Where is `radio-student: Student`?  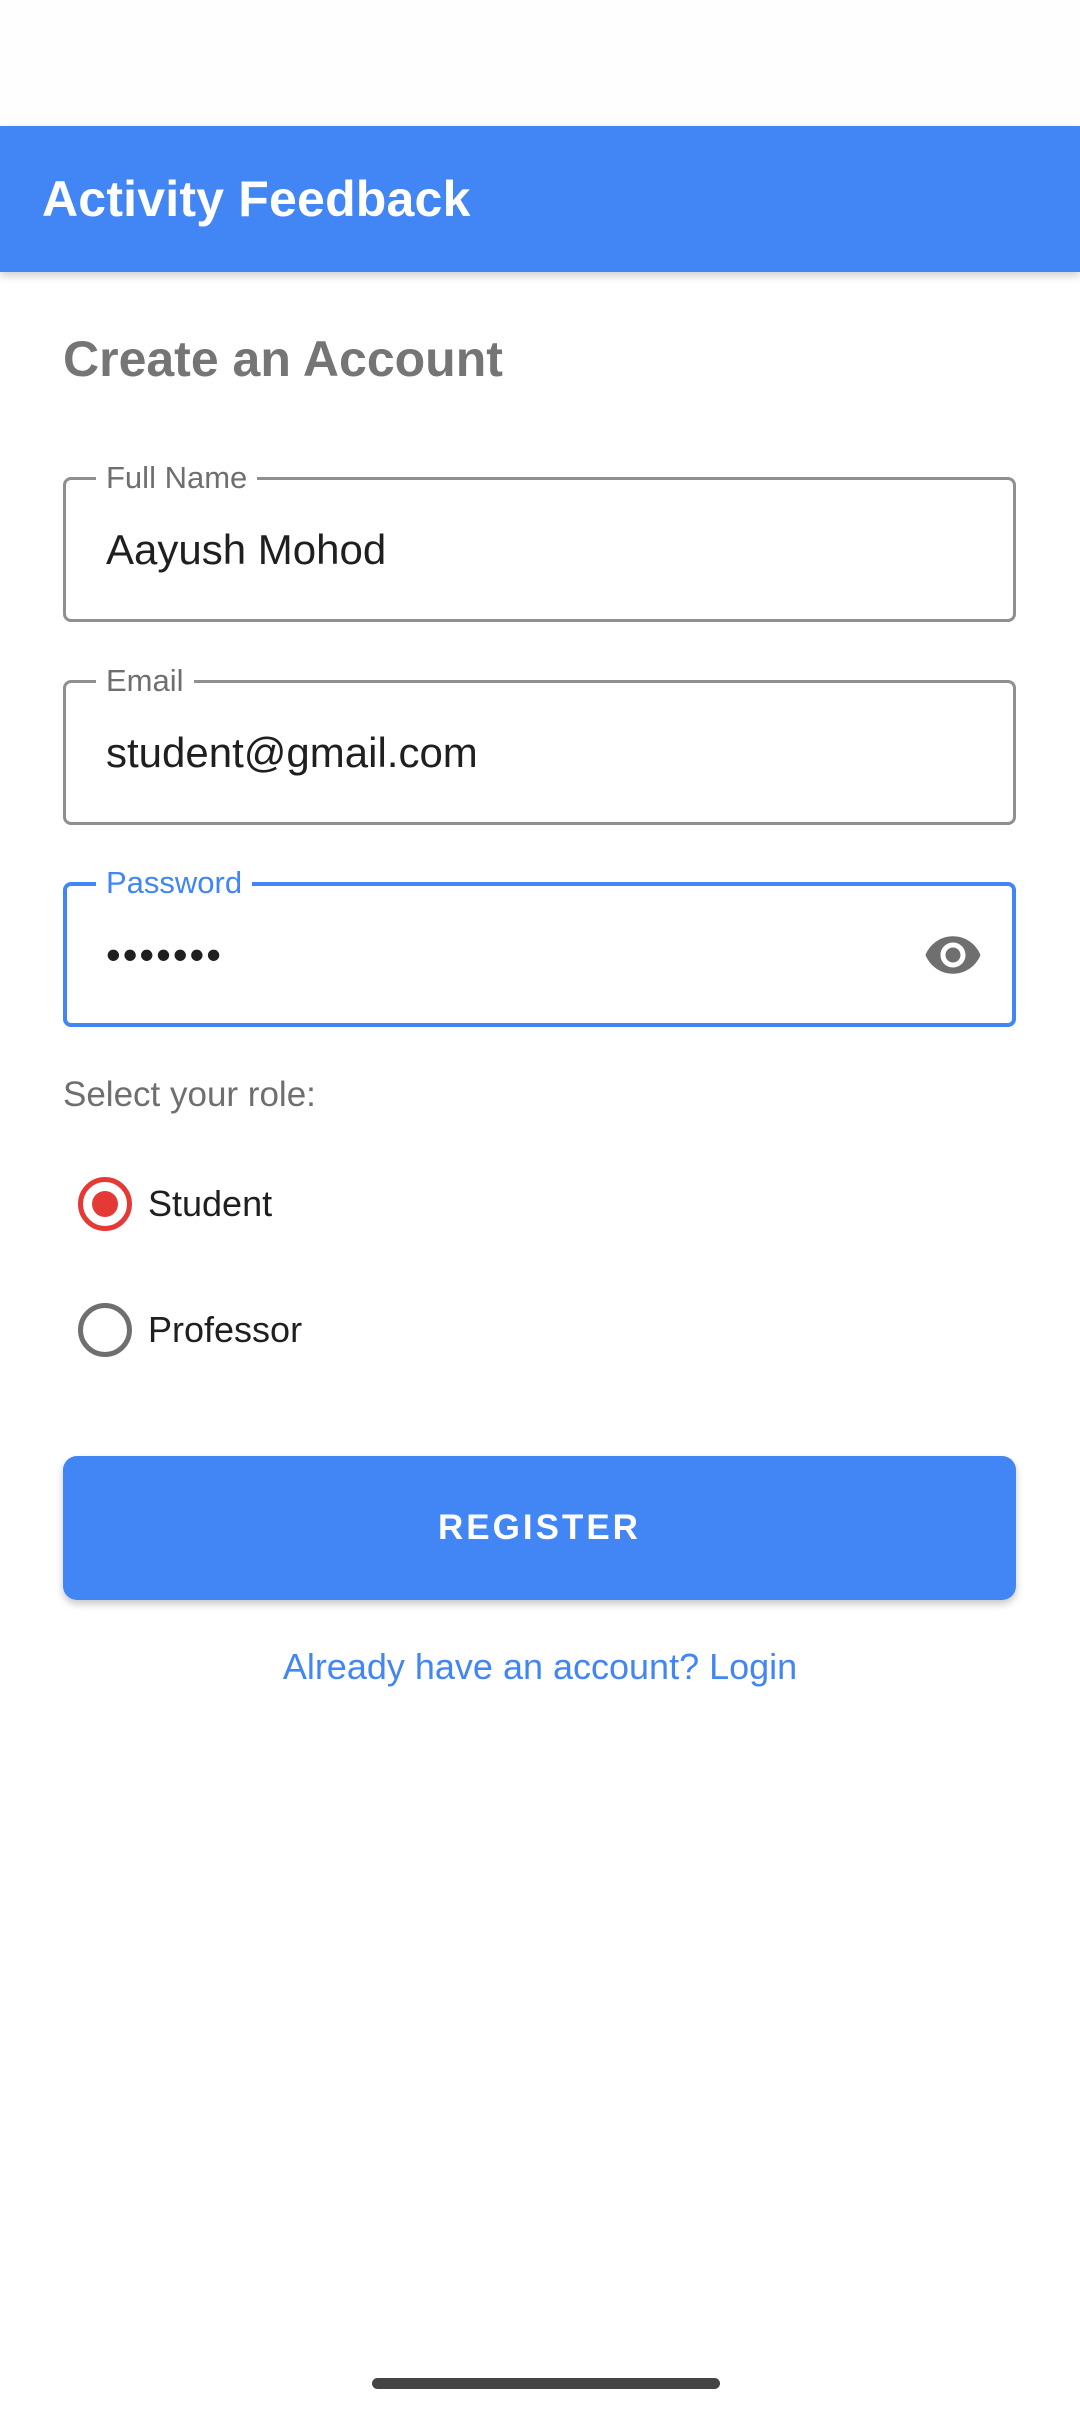
radio-student: Student is located at coordinates (175, 1204).